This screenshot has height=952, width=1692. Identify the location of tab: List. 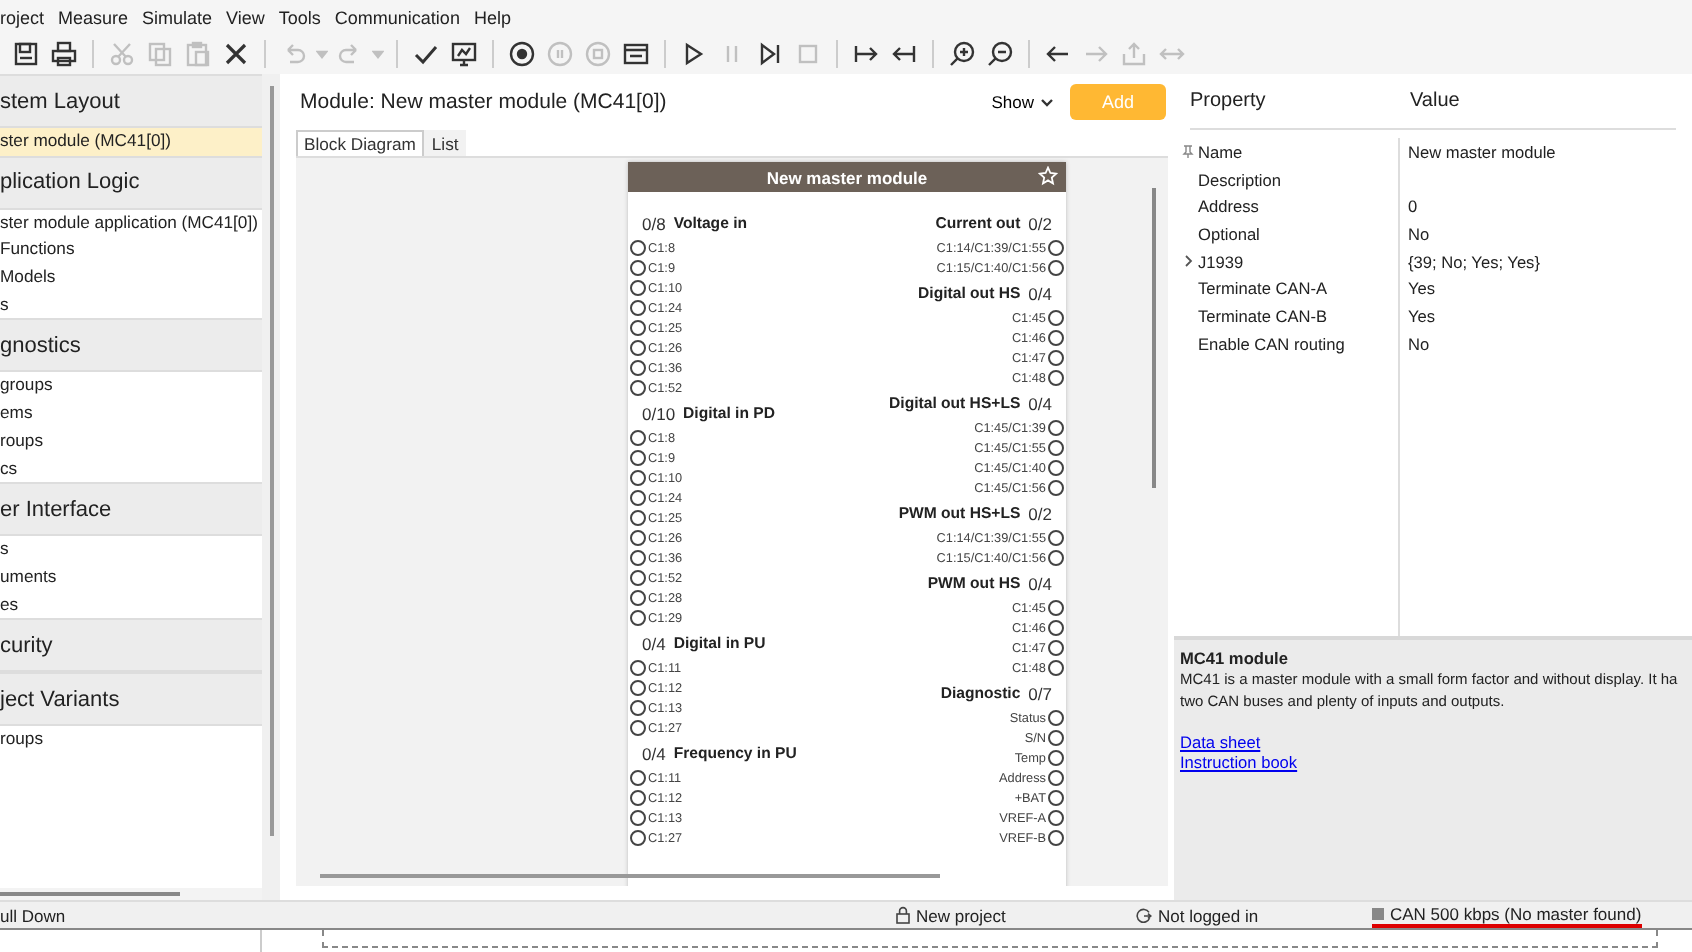
(445, 143).